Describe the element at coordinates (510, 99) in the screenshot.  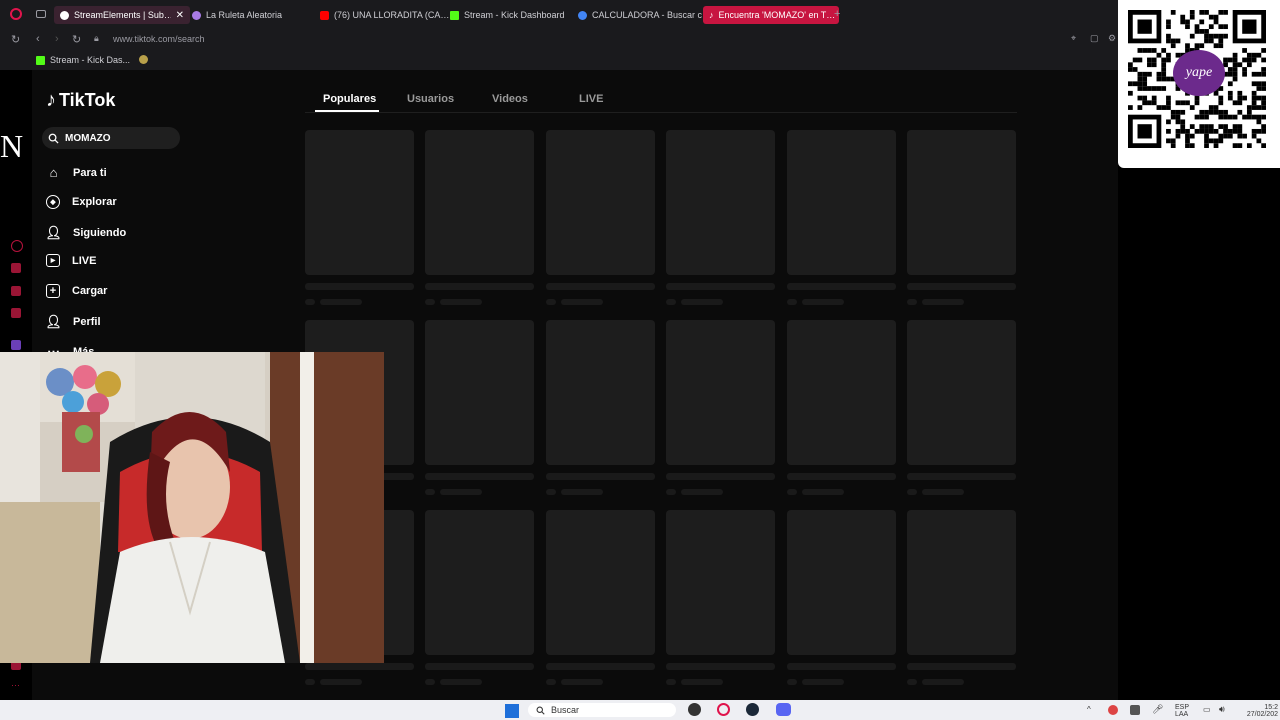
I see `tab-videos: Videos` at that location.